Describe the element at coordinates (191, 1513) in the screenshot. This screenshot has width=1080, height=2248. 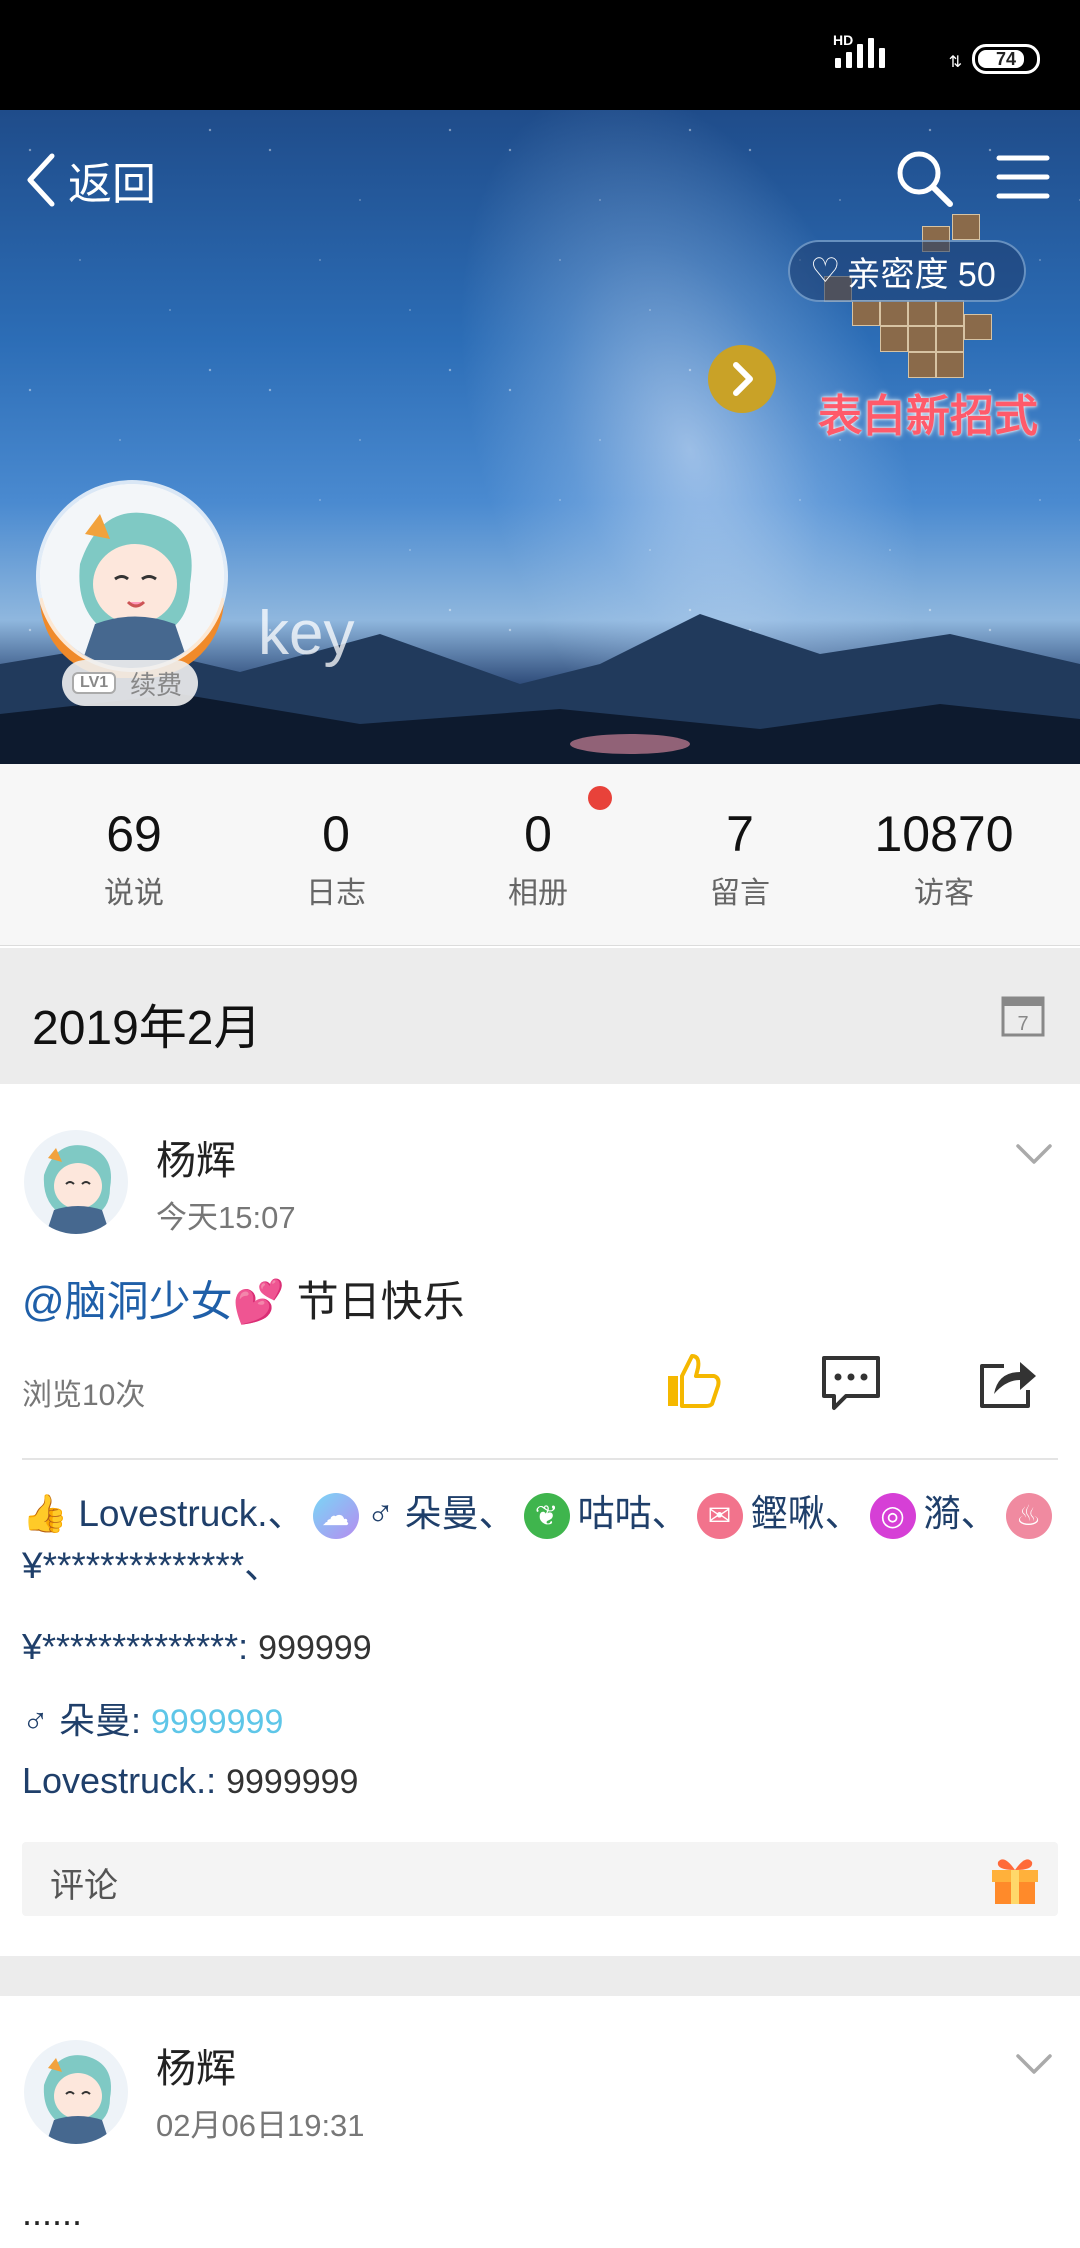
I see `liker-name: Lovestruck.、` at that location.